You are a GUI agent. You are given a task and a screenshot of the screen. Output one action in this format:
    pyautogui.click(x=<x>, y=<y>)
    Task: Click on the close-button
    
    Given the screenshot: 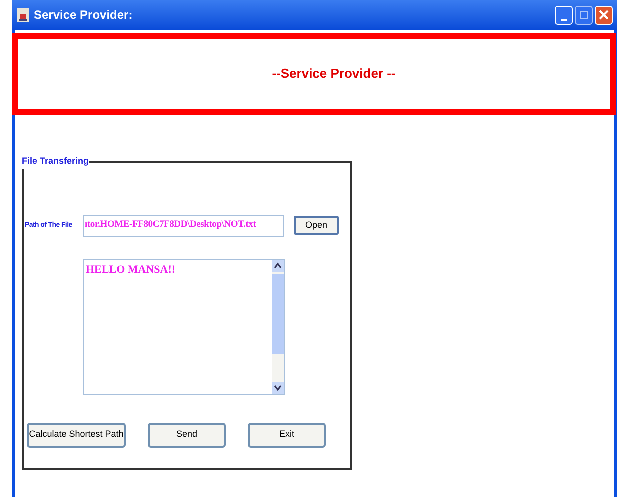 What is the action you would take?
    pyautogui.click(x=604, y=15)
    